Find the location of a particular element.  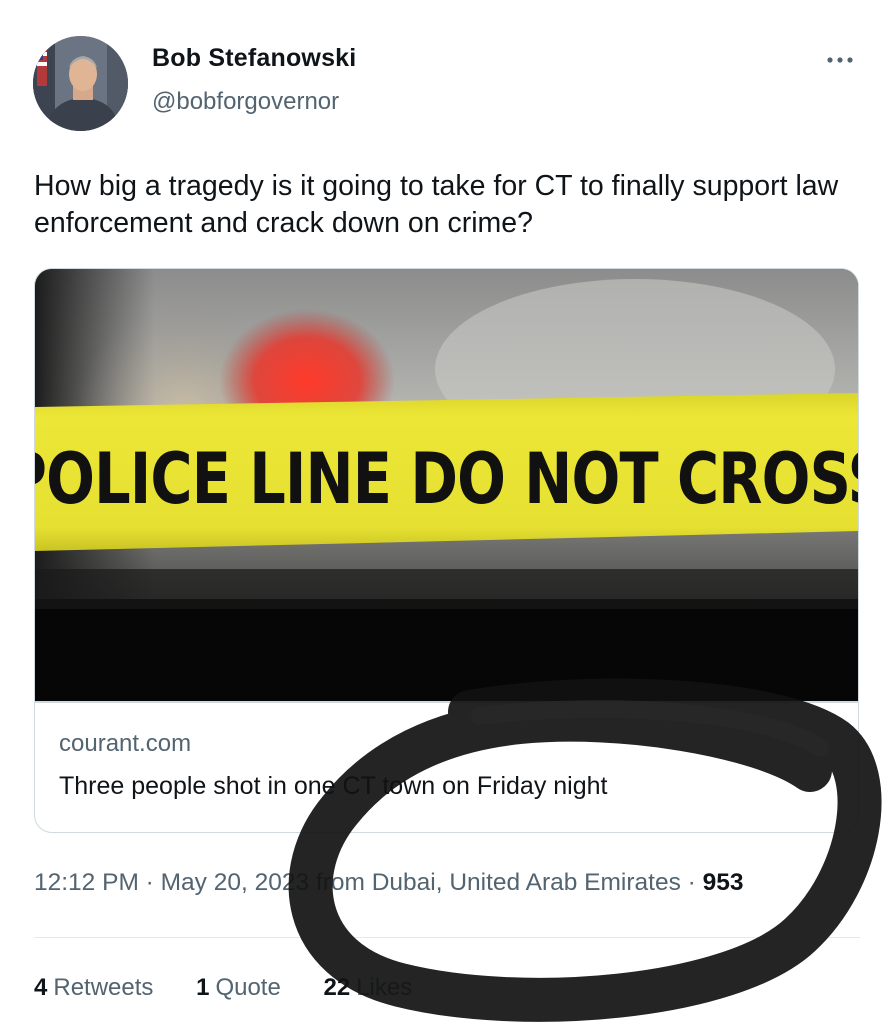

likes-stat: 22 Likes is located at coordinates (368, 988).